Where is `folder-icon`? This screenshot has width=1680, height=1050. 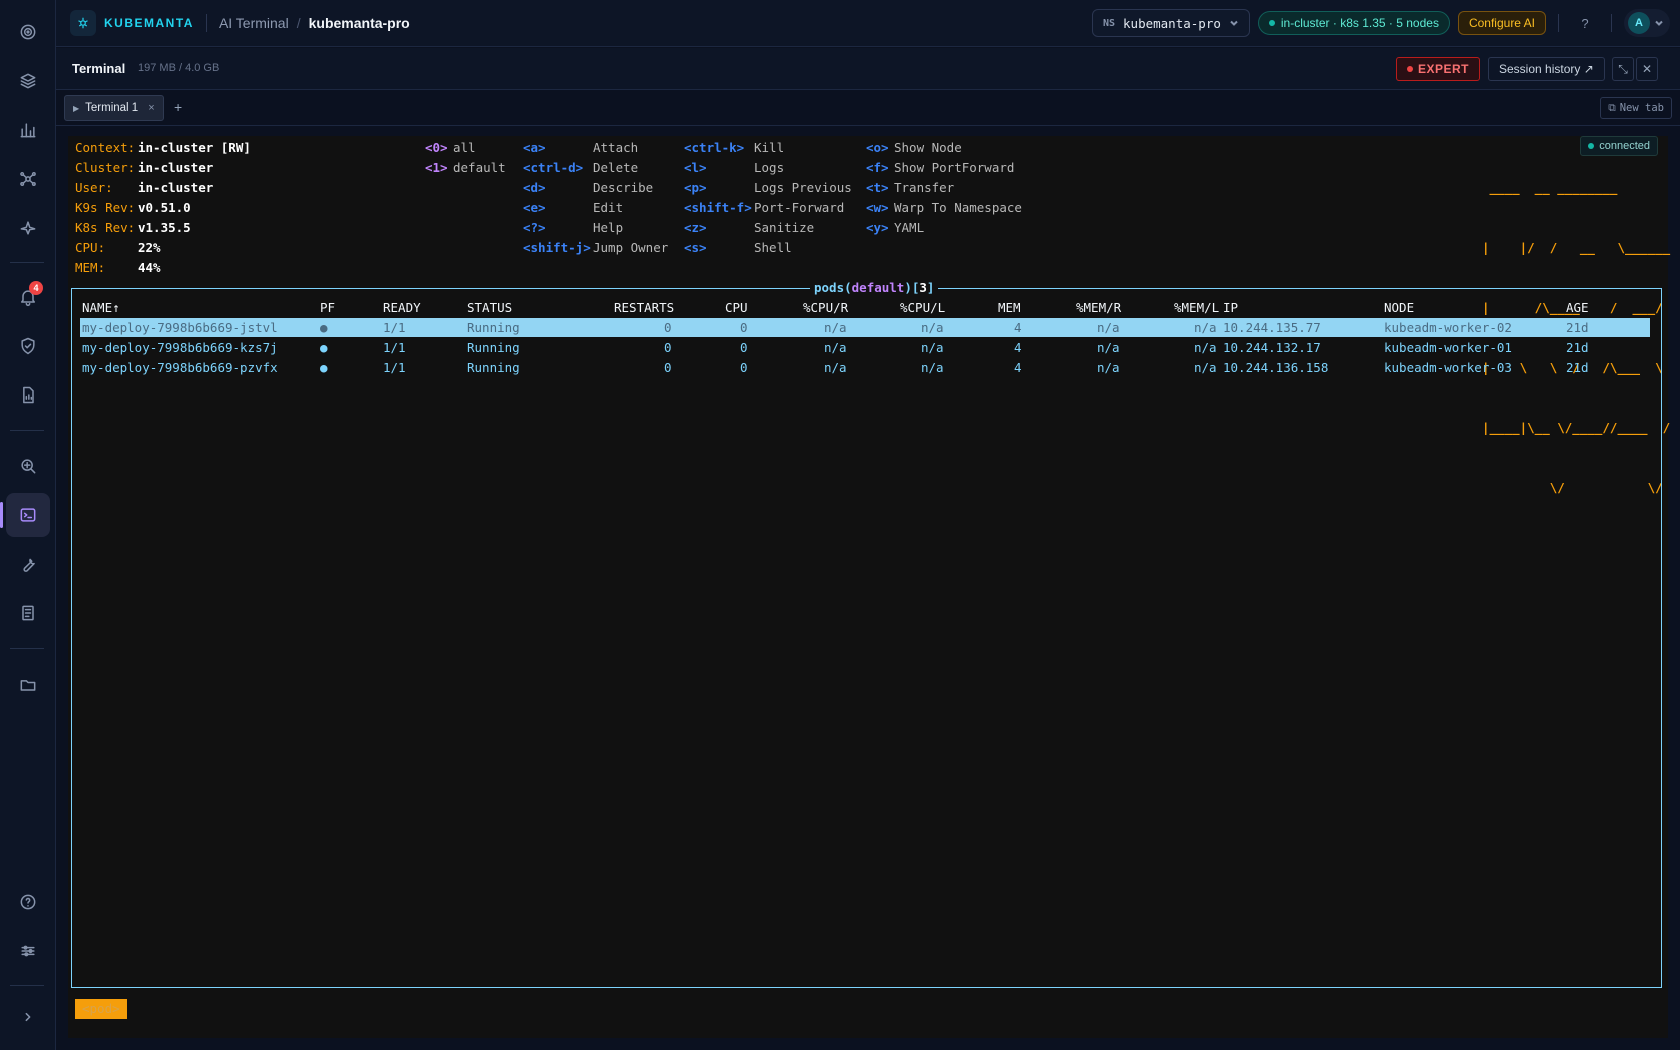
folder-icon is located at coordinates (28, 685).